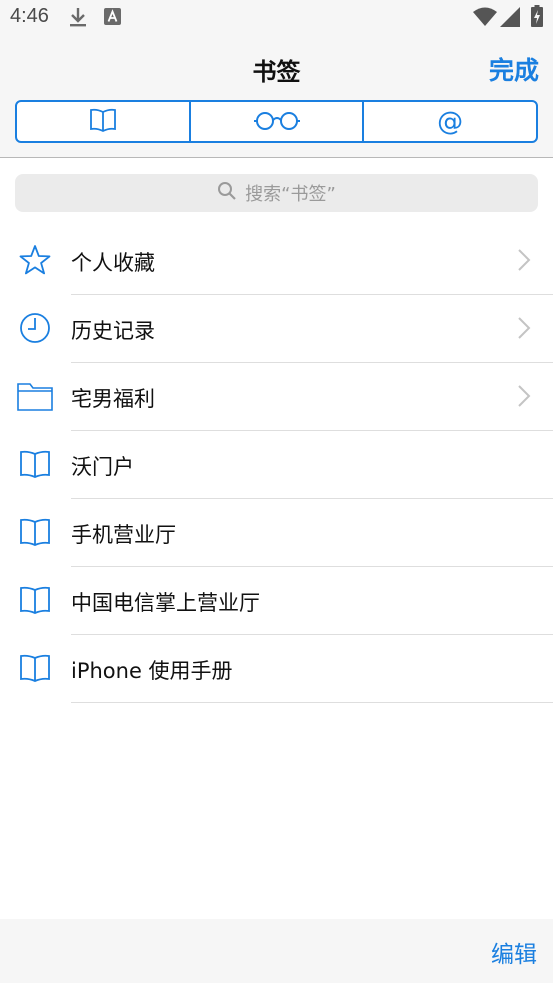 Image resolution: width=553 pixels, height=983 pixels. I want to click on star-icon, so click(35, 260).